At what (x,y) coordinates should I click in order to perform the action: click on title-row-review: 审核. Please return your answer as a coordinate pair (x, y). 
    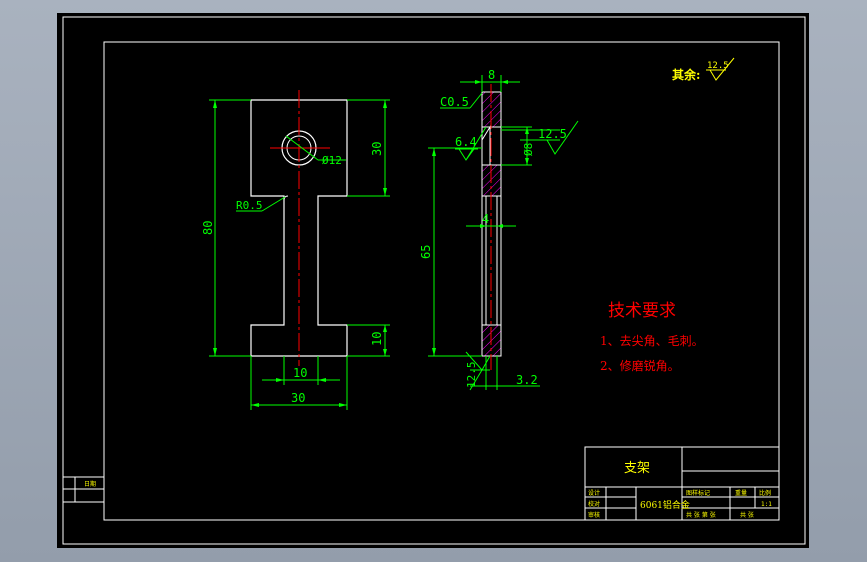
    Looking at the image, I should click on (594, 515).